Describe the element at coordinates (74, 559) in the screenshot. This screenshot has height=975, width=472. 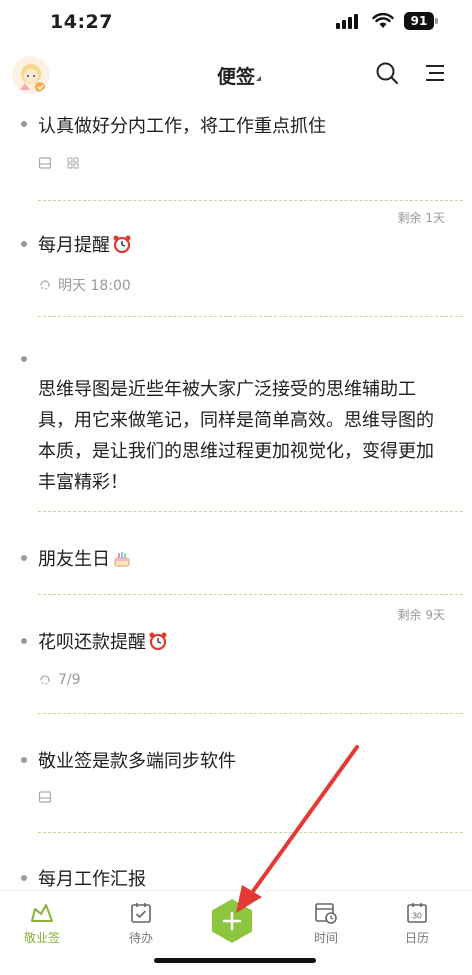
I see `note-title-text: 朋友生日` at that location.